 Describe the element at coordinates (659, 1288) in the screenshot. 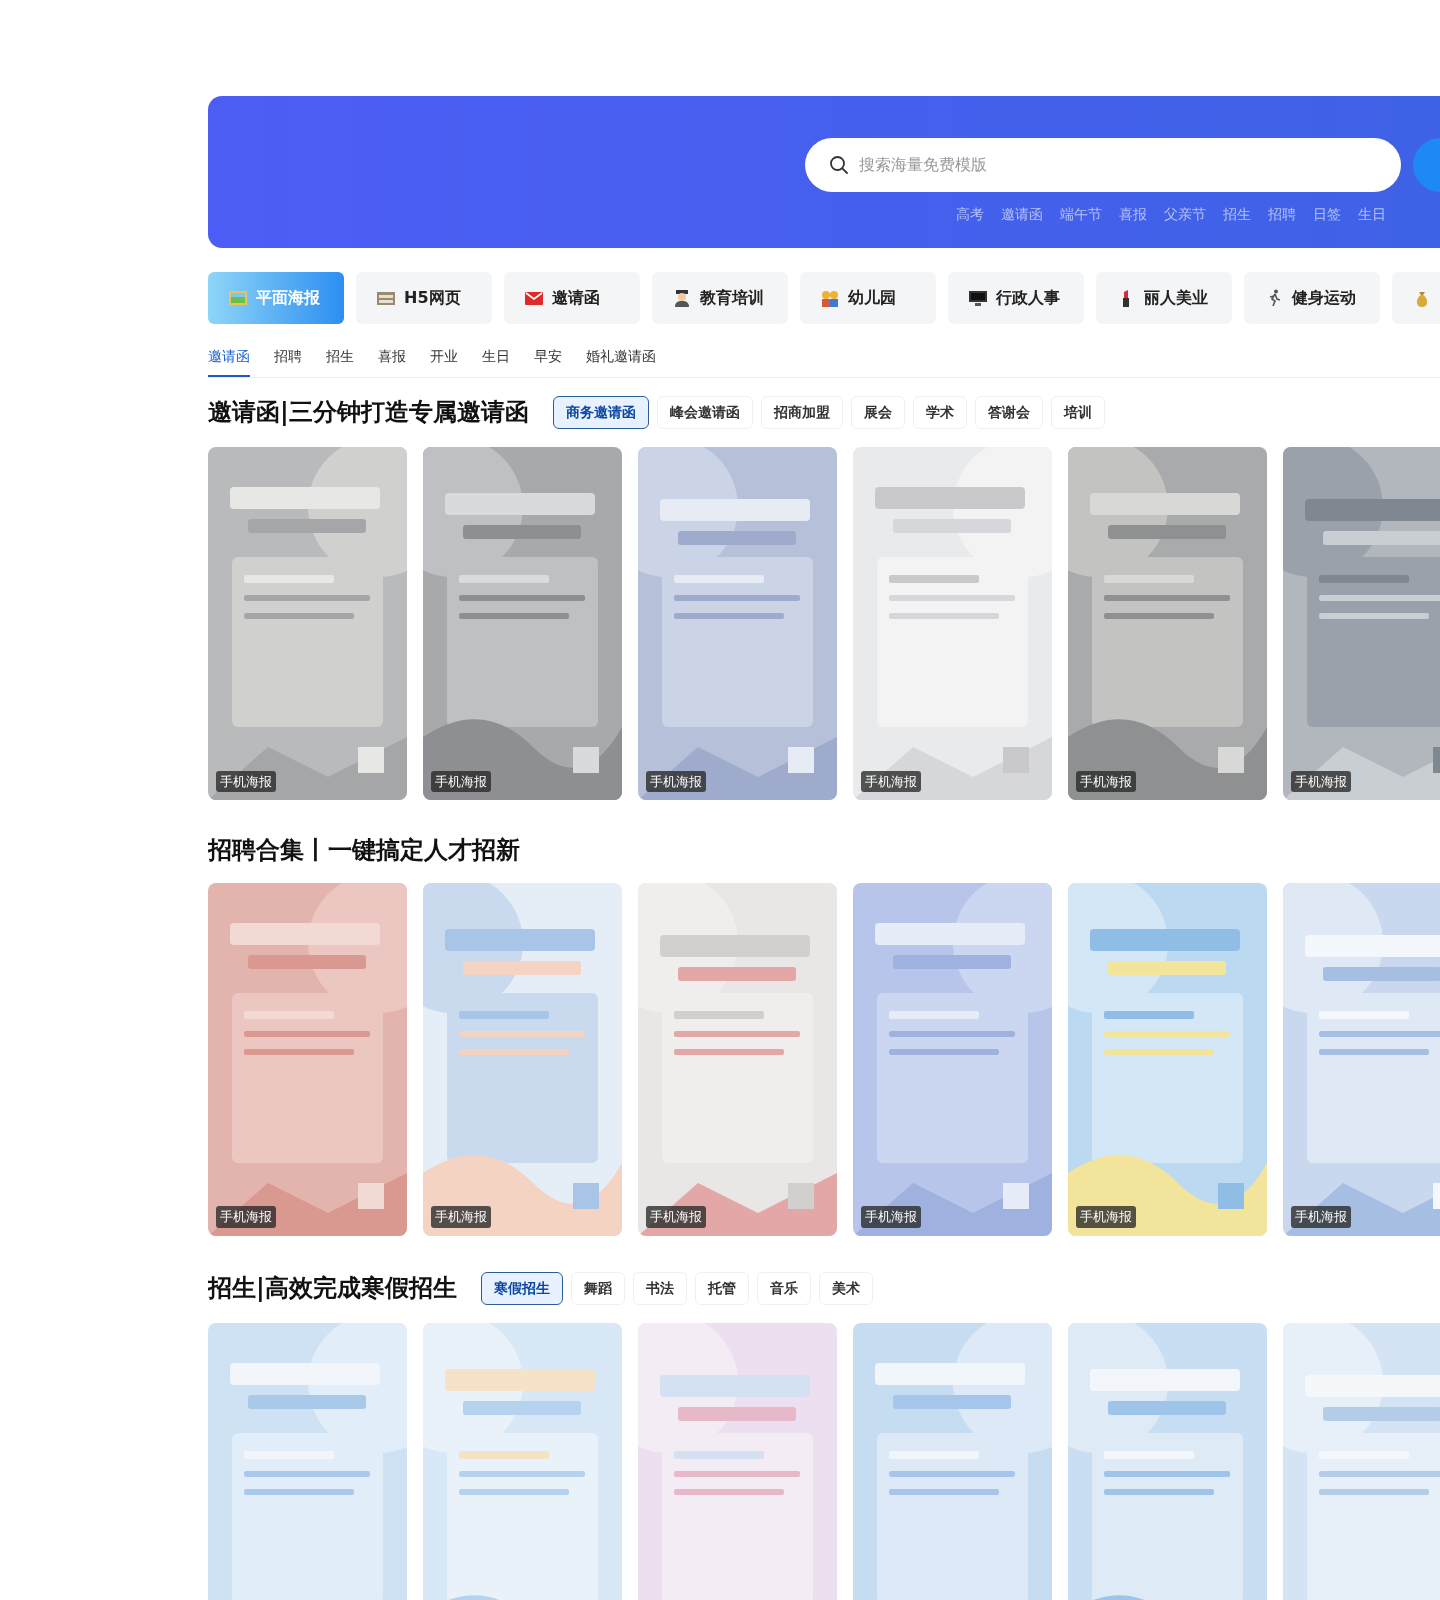

I see `filter-chip: 书法` at that location.